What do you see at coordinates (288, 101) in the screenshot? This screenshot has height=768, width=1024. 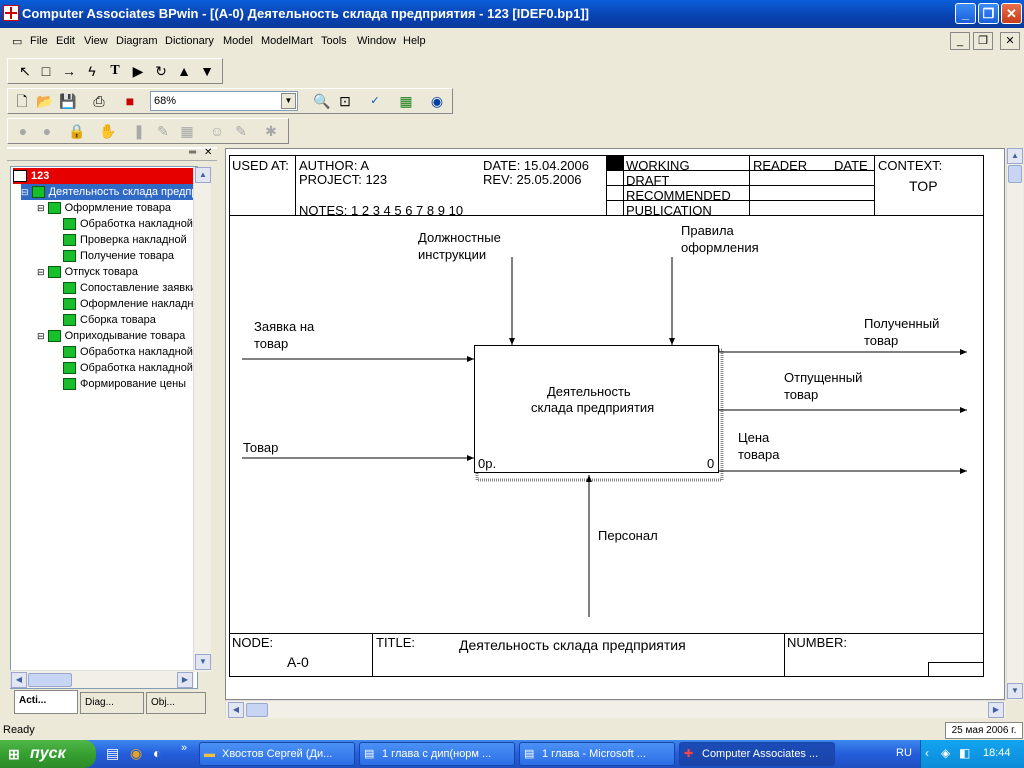 I see `chevron-down-icon: ▼` at bounding box center [288, 101].